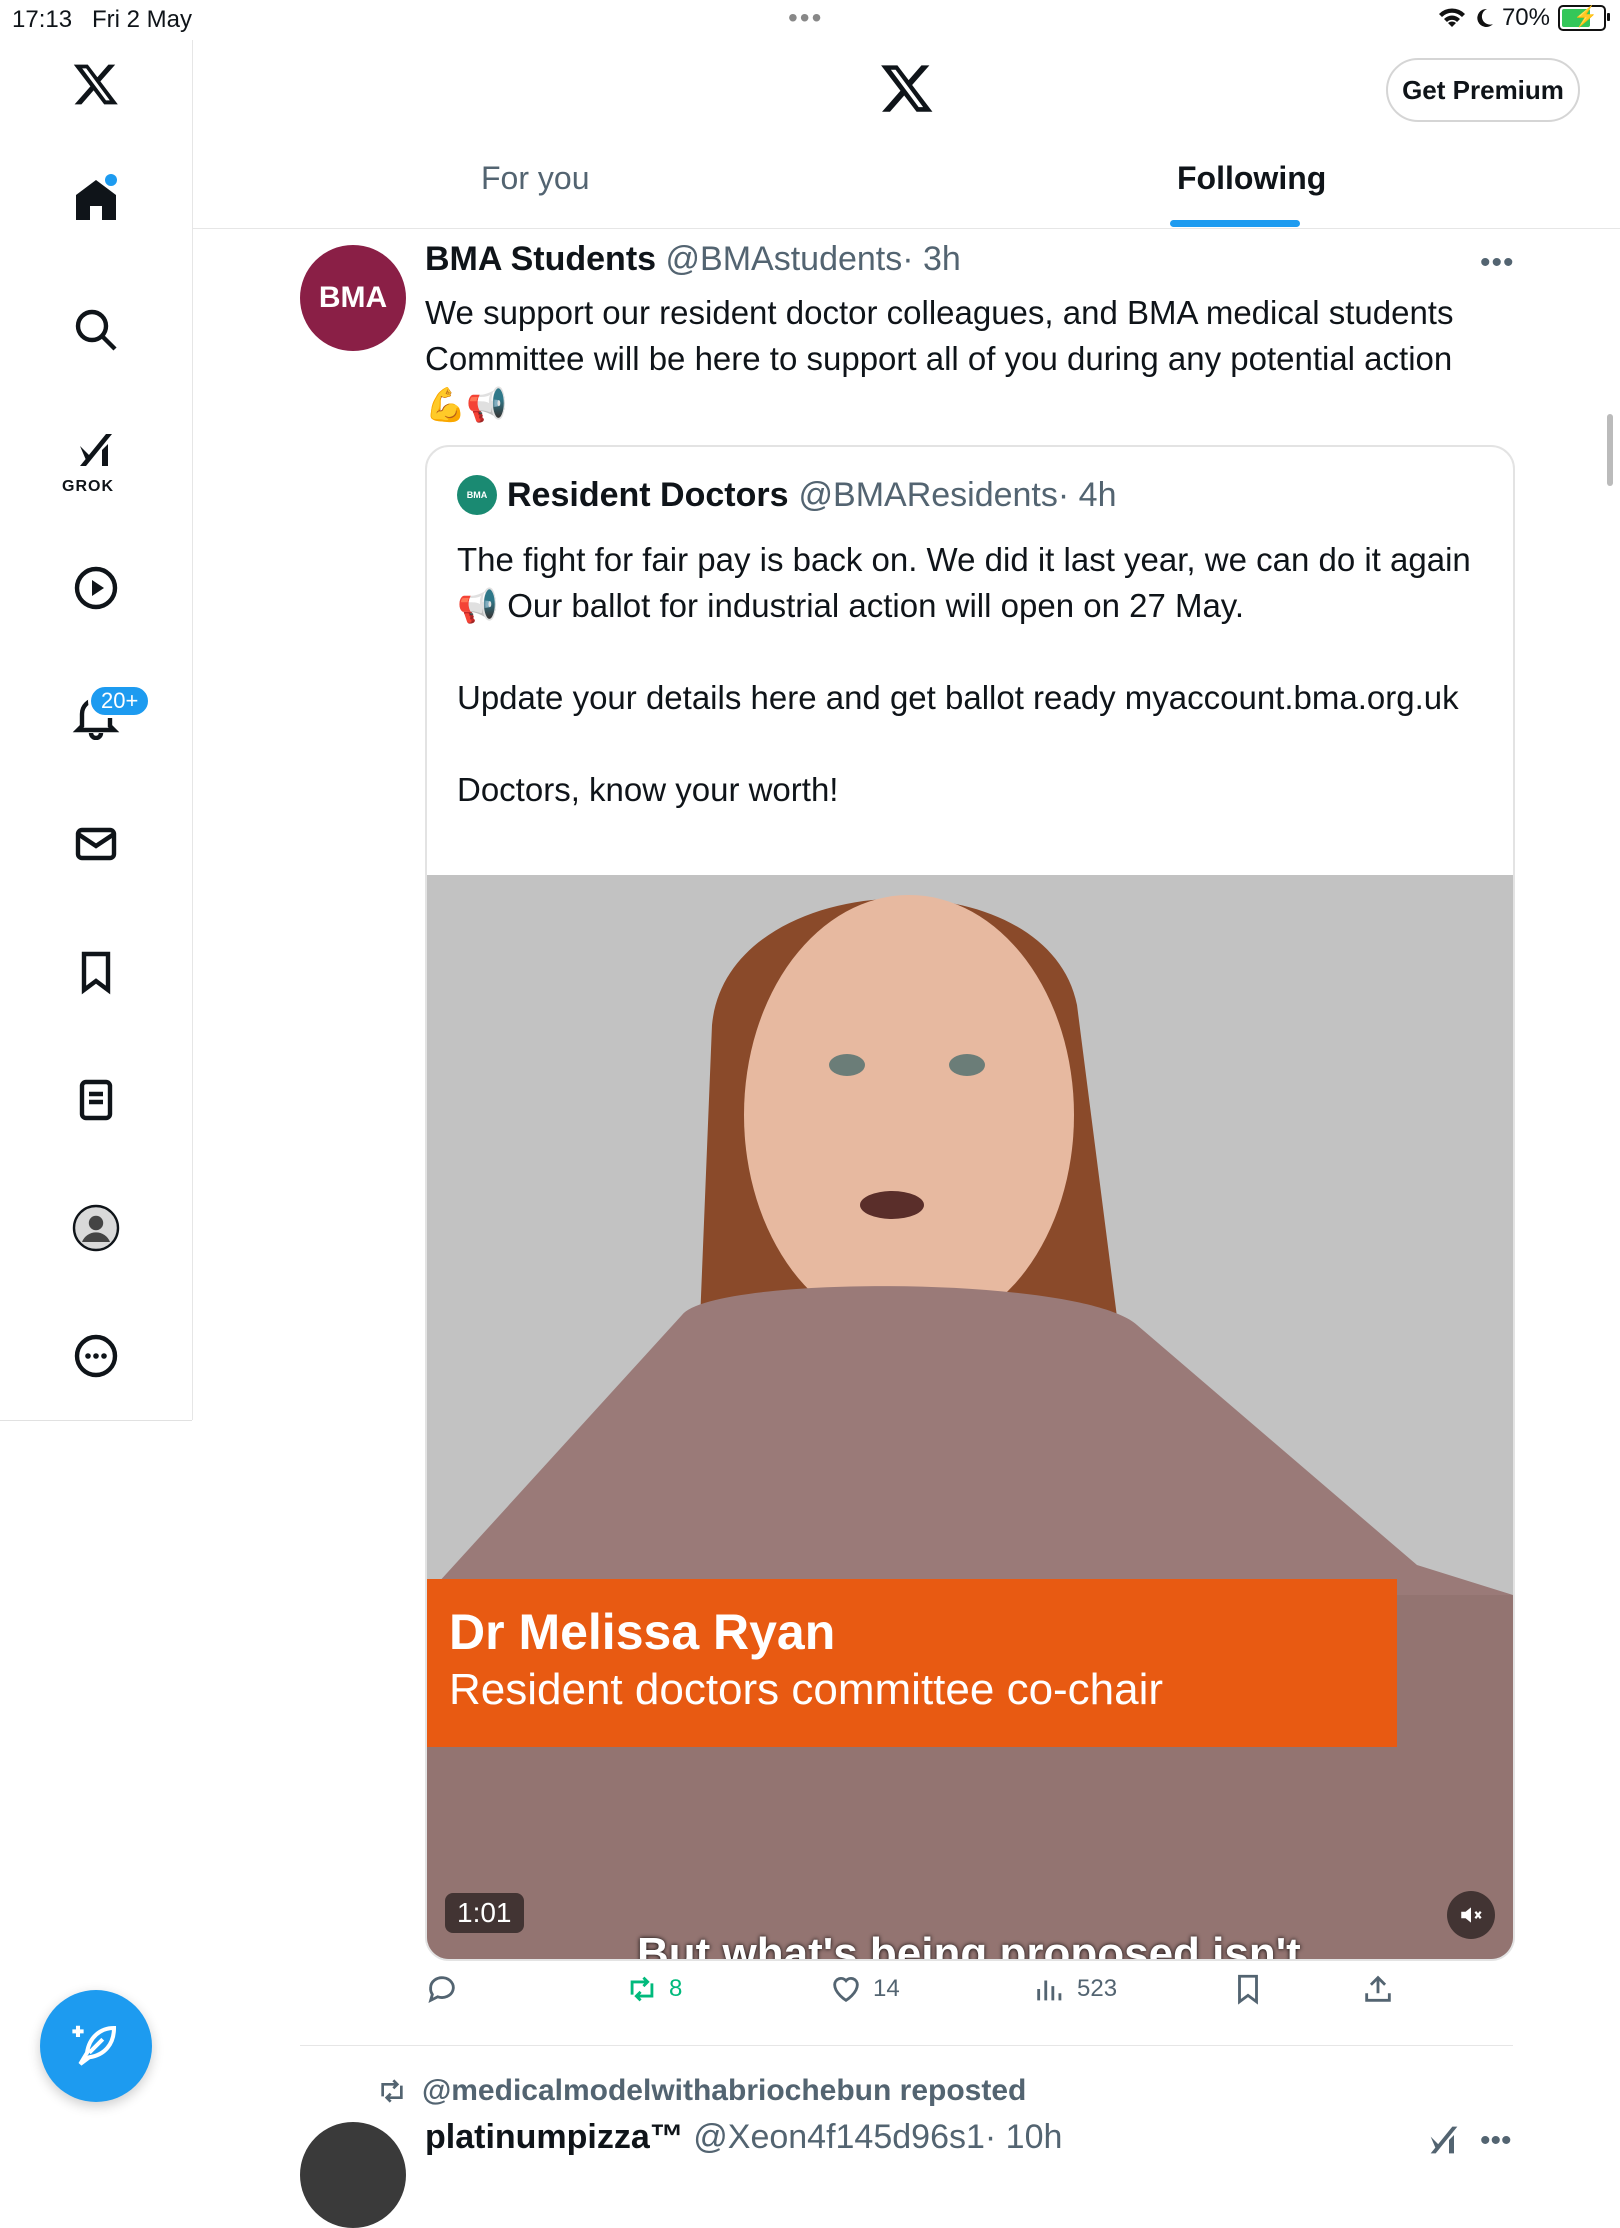  Describe the element at coordinates (1483, 90) in the screenshot. I see `get-premium-button: Get Premium` at that location.